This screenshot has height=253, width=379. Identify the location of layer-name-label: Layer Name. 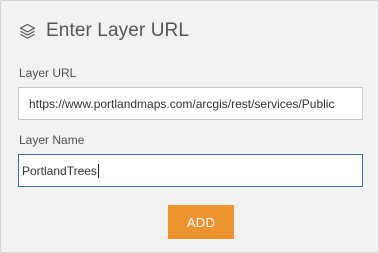
(52, 140).